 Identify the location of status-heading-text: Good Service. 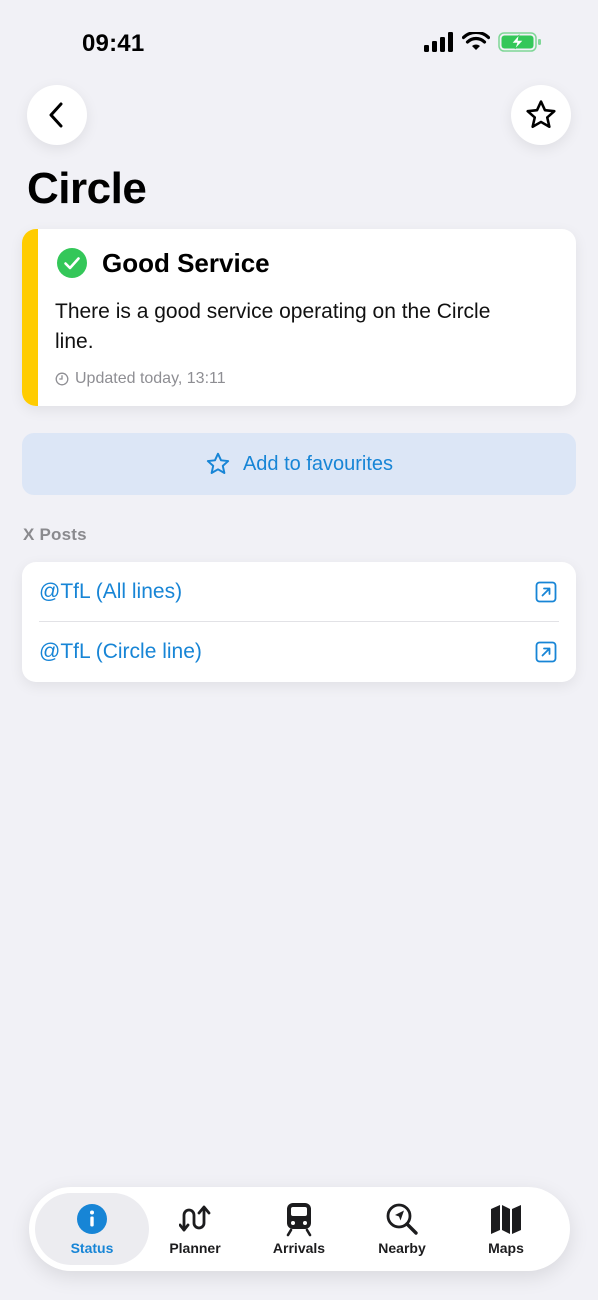
(186, 262).